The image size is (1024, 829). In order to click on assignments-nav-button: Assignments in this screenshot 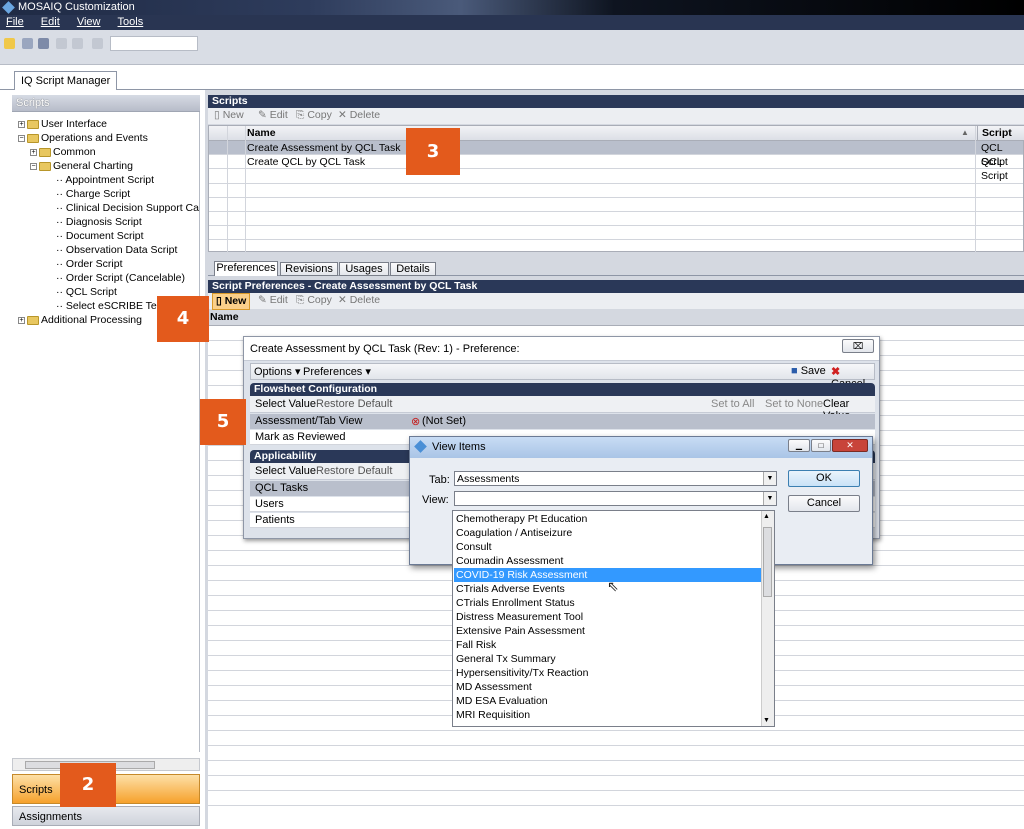, I will do `click(106, 816)`.